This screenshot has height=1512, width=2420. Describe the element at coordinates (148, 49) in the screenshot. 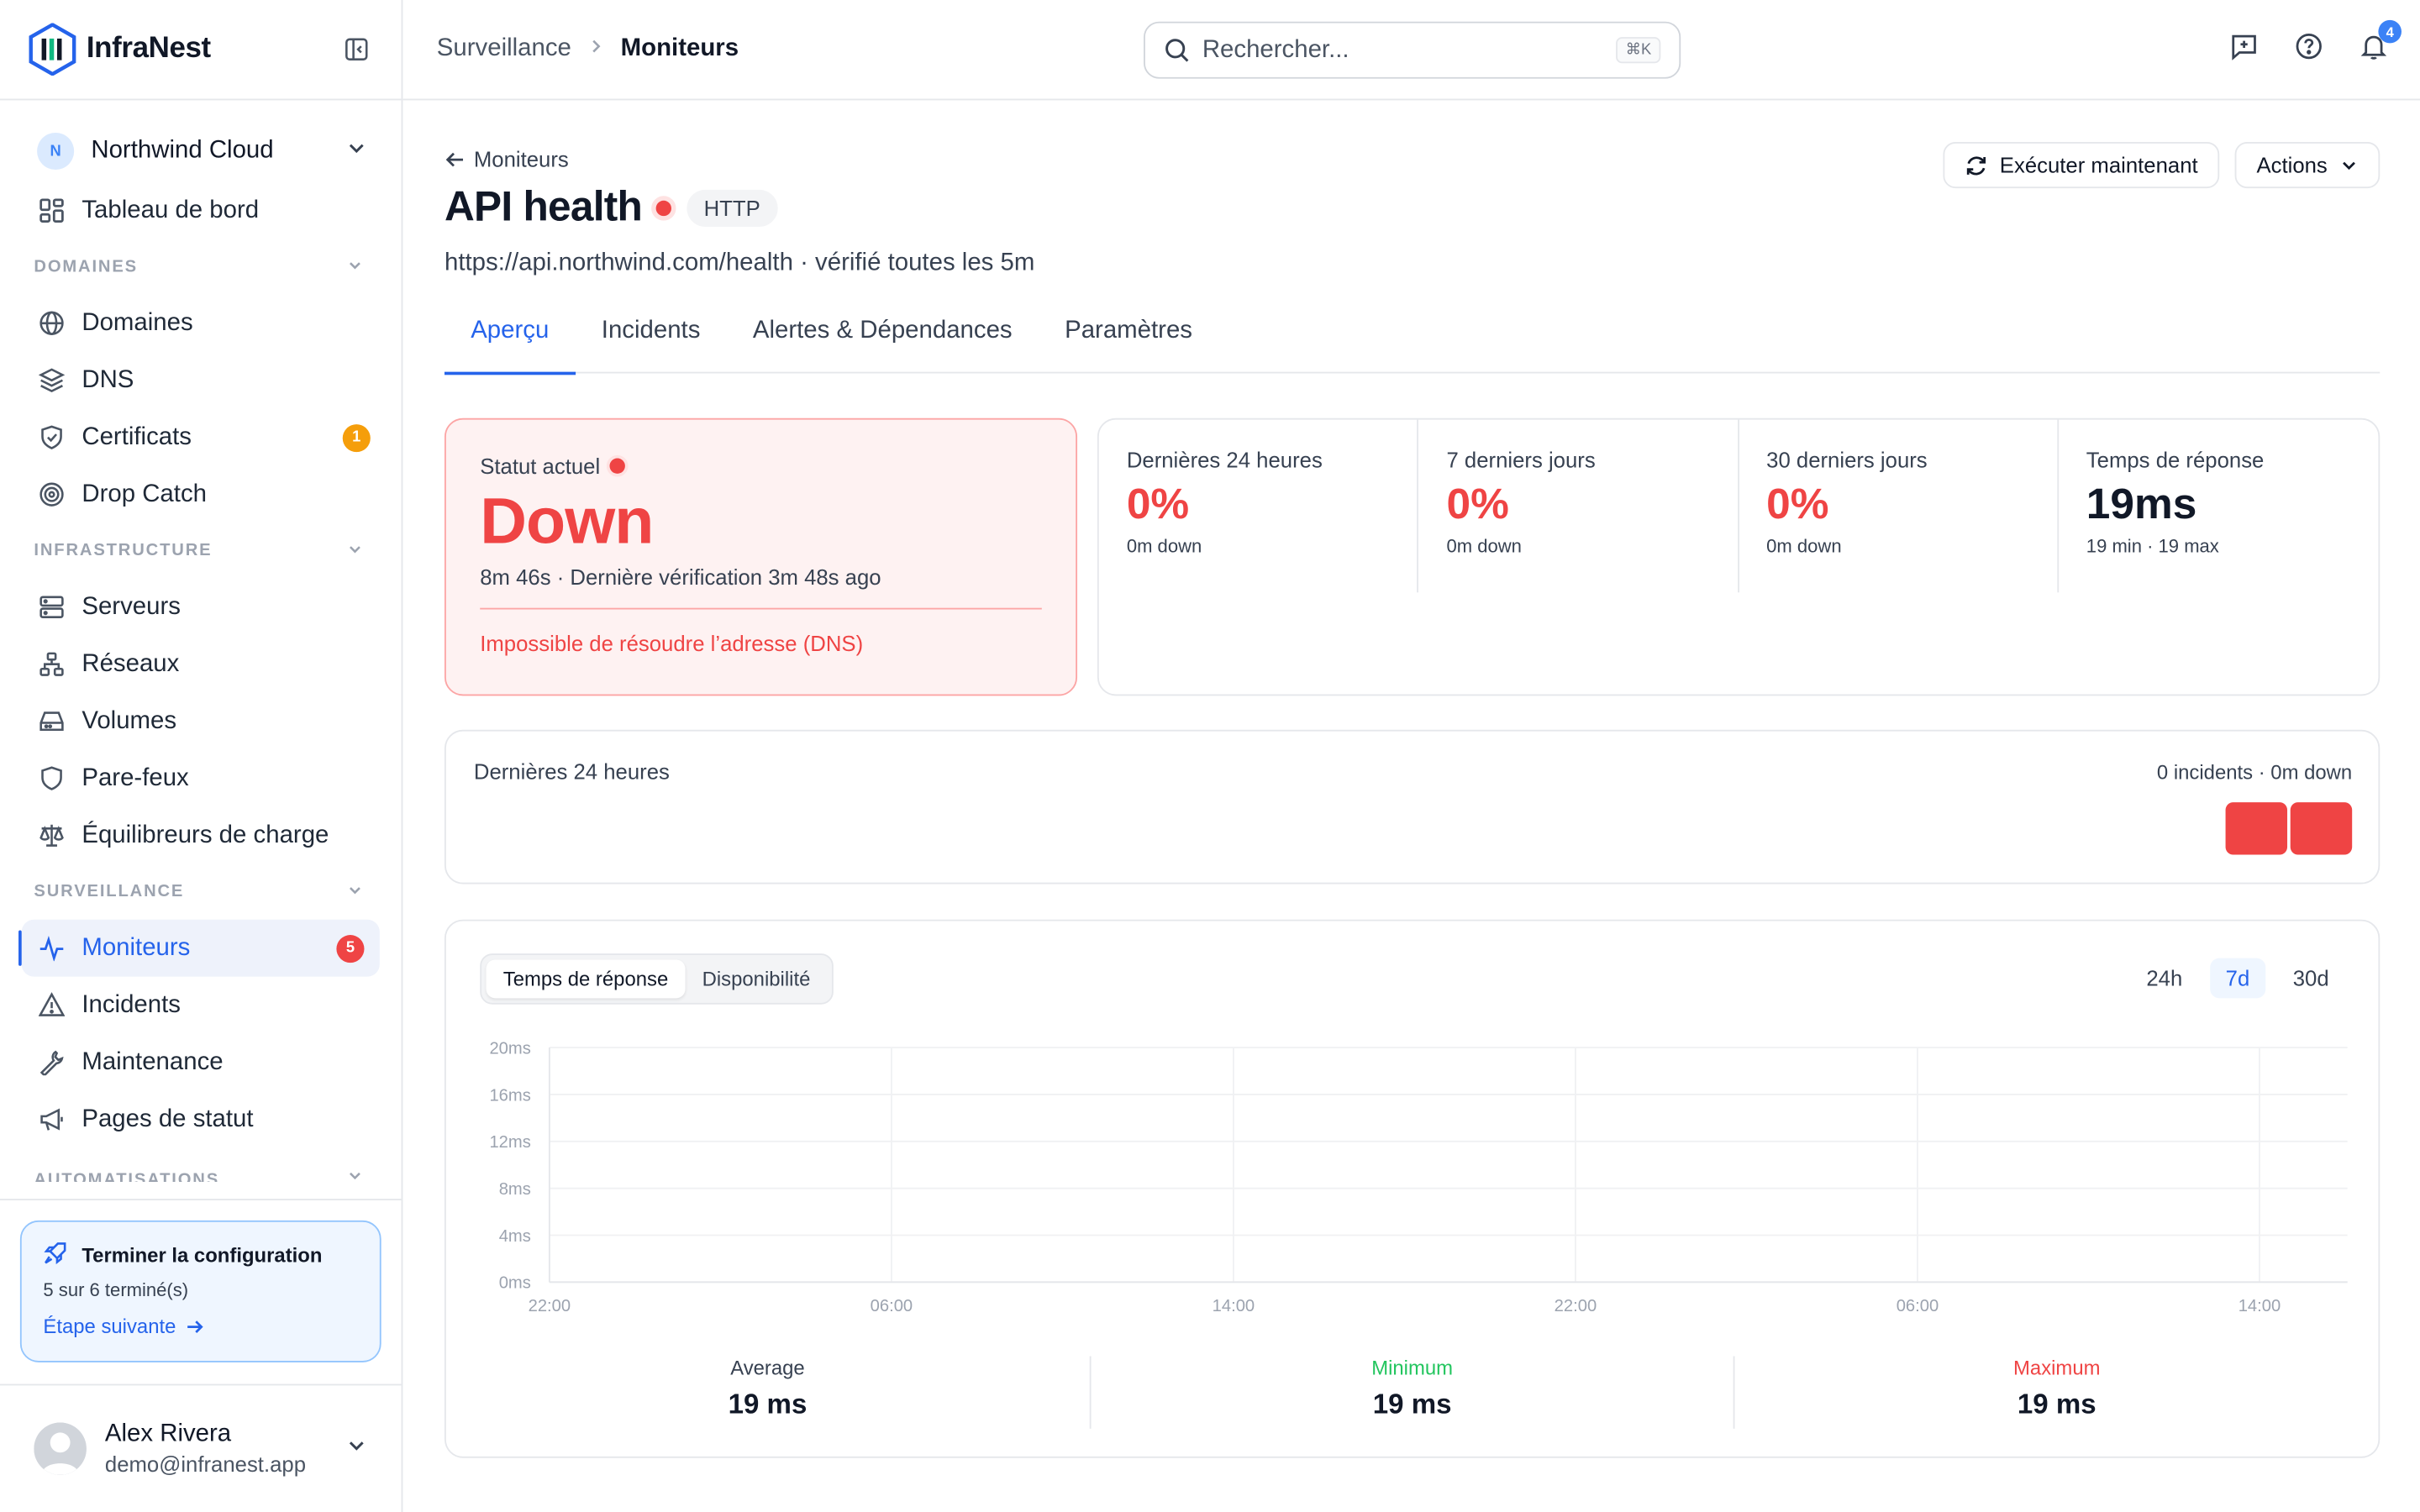

I see `app-name: InfraNest` at that location.